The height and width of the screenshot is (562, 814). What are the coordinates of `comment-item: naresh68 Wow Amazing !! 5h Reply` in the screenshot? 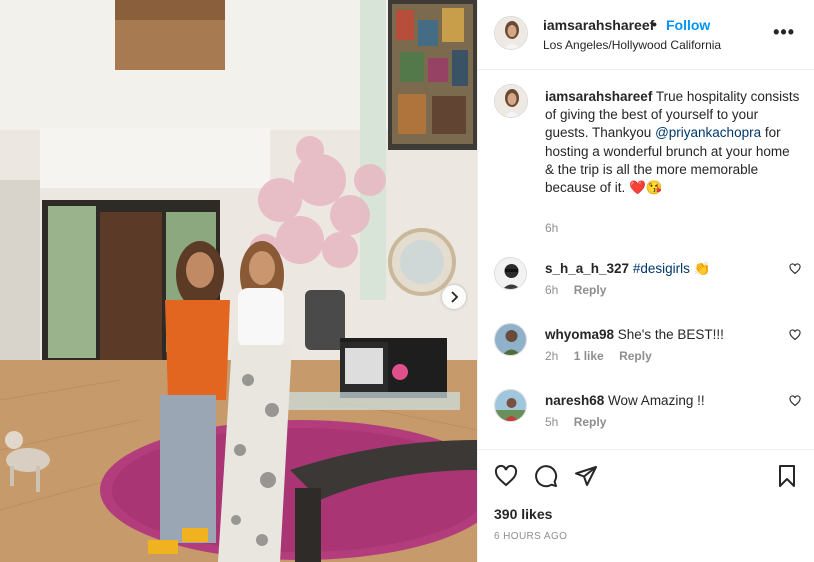 It's located at (646, 414).